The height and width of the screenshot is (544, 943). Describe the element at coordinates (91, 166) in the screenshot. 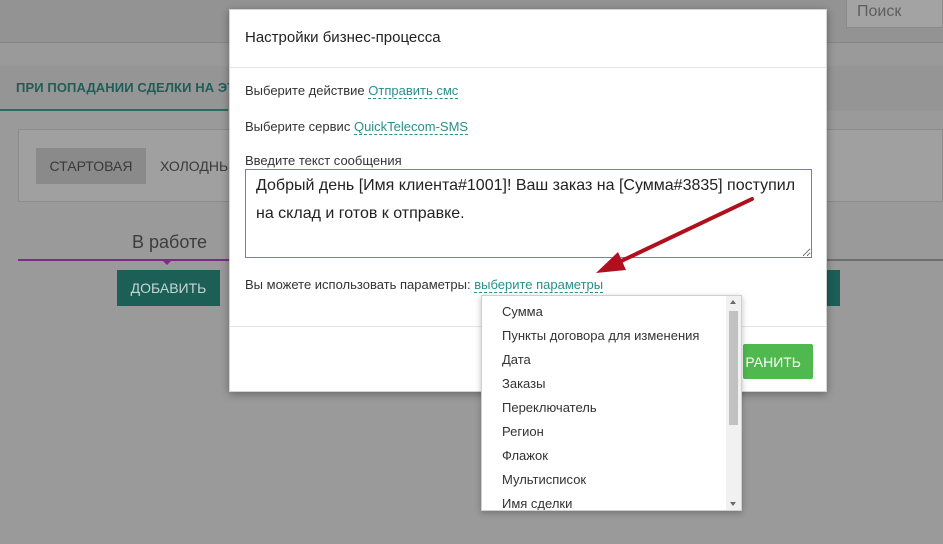

I see `stage-start-button: СТАРТОВАЯ` at that location.